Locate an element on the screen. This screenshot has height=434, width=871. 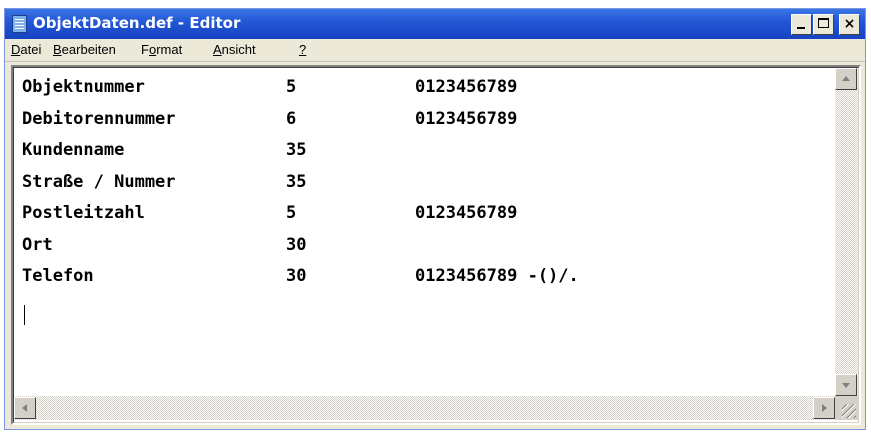
arrow-right-icon is located at coordinates (824, 408).